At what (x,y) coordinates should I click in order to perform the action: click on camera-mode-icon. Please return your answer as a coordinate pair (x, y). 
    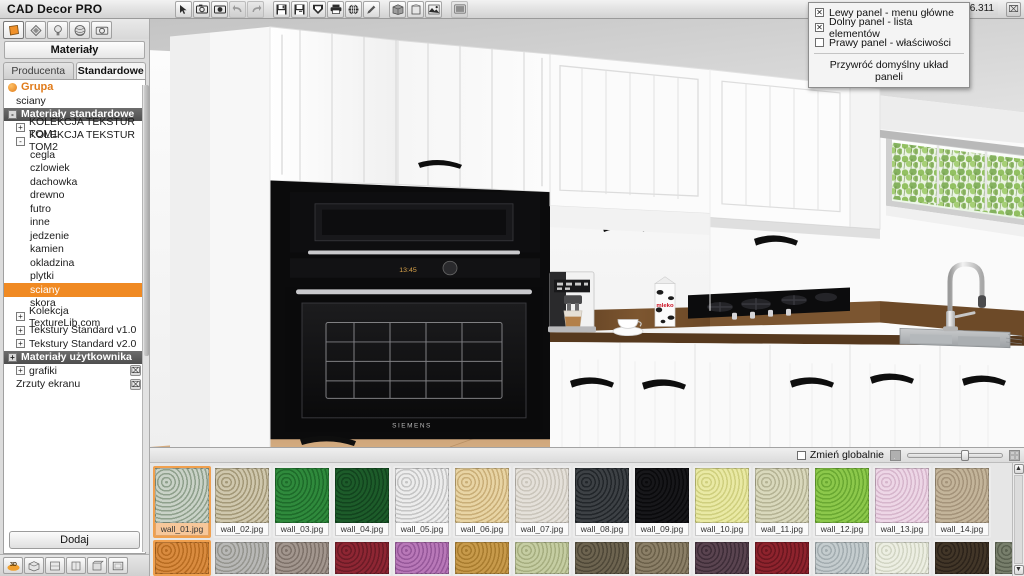
    Looking at the image, I should click on (101, 30).